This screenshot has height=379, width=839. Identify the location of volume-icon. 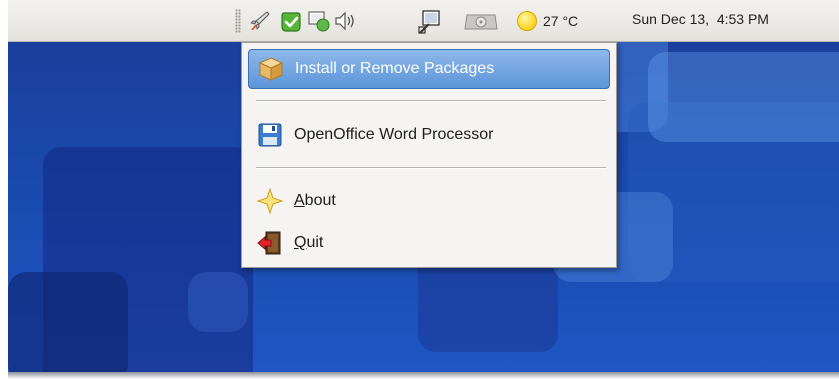
(345, 21).